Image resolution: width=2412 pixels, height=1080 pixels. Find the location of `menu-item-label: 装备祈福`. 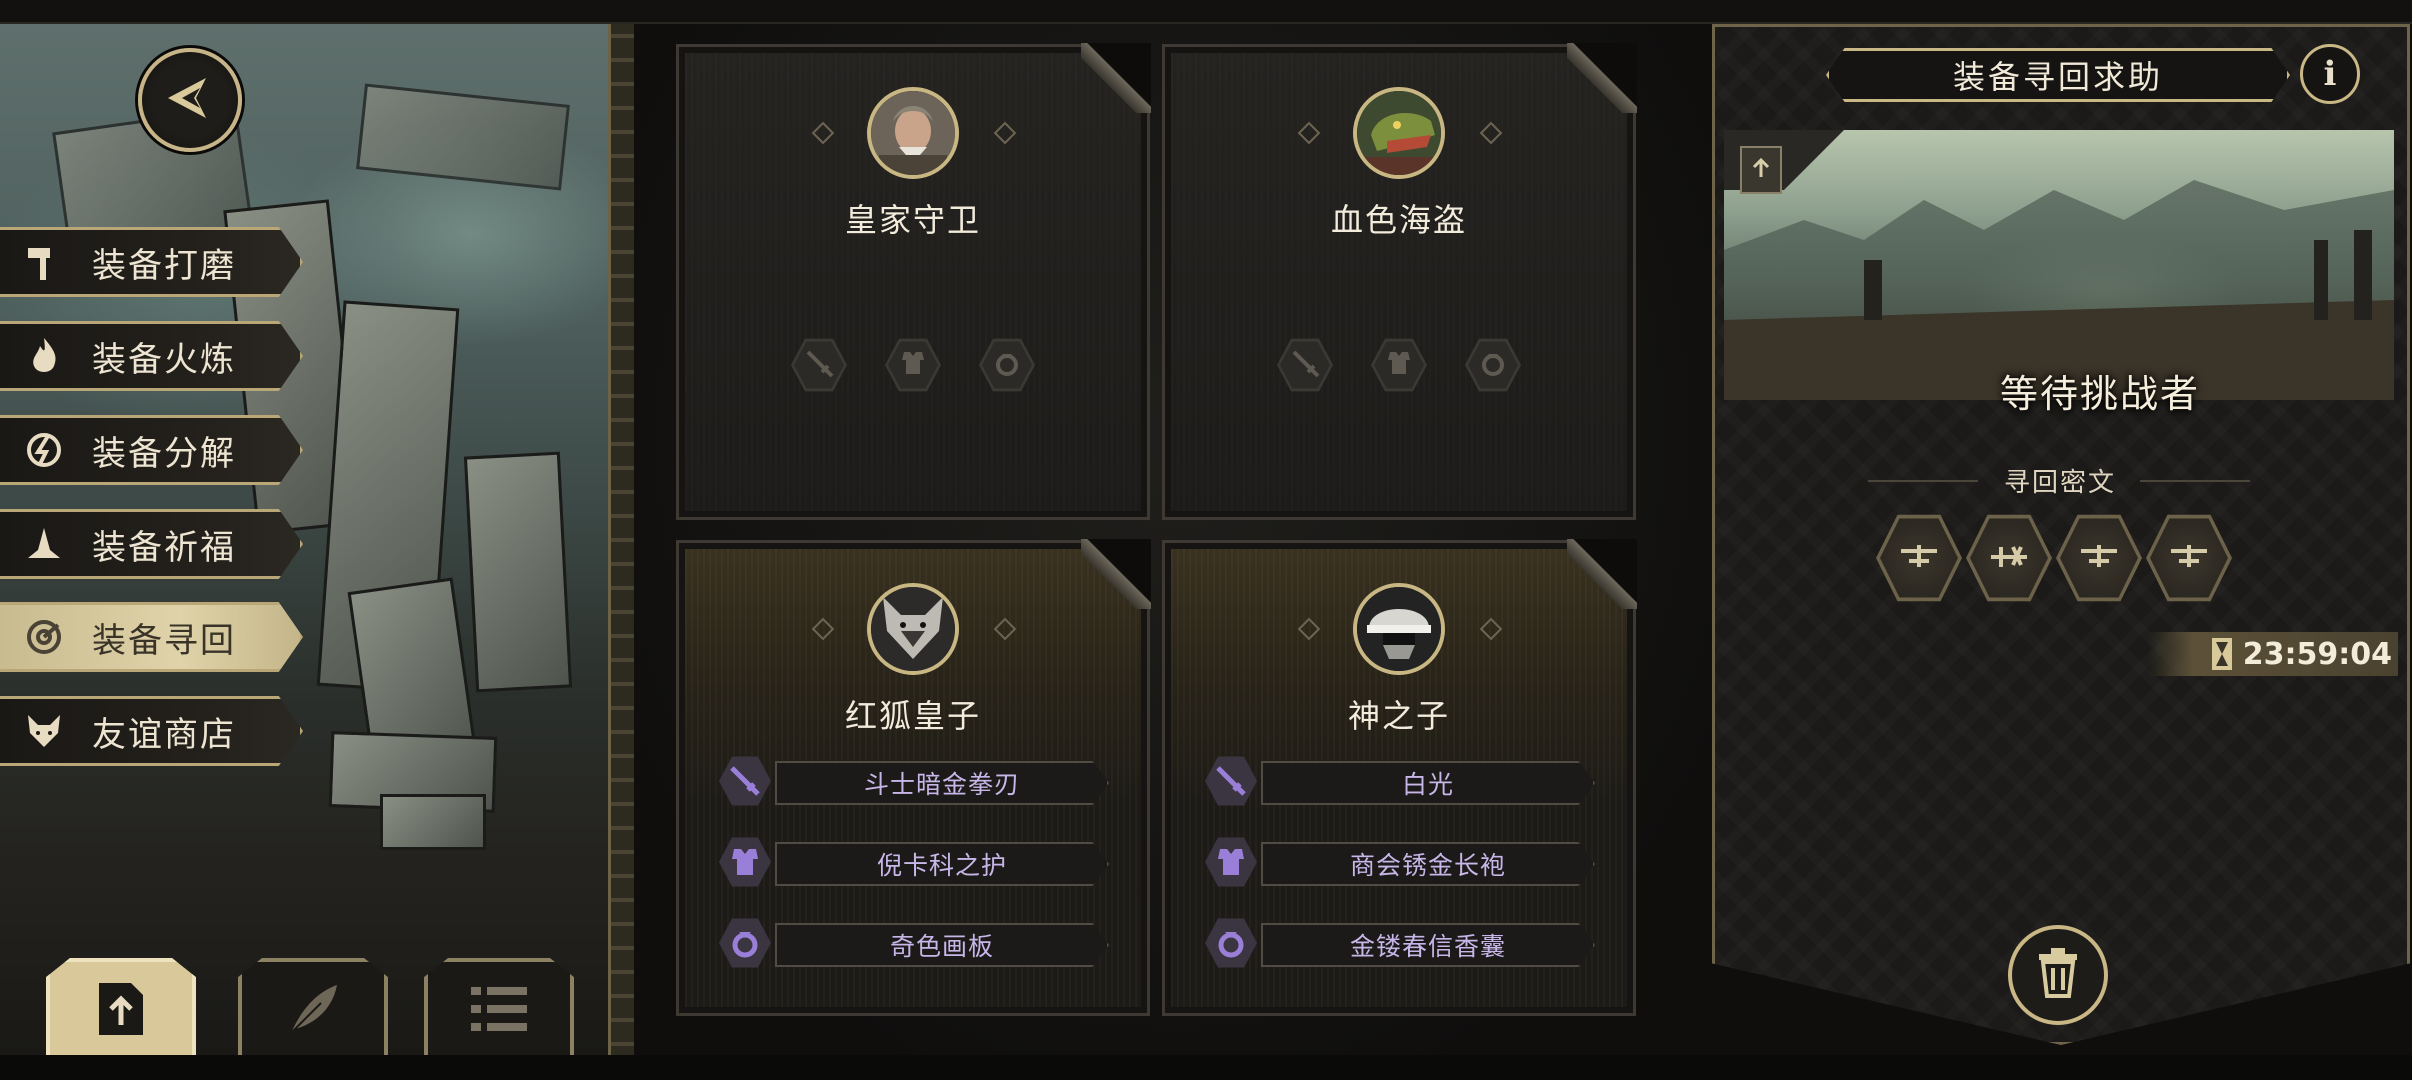

menu-item-label: 装备祈福 is located at coordinates (164, 547).